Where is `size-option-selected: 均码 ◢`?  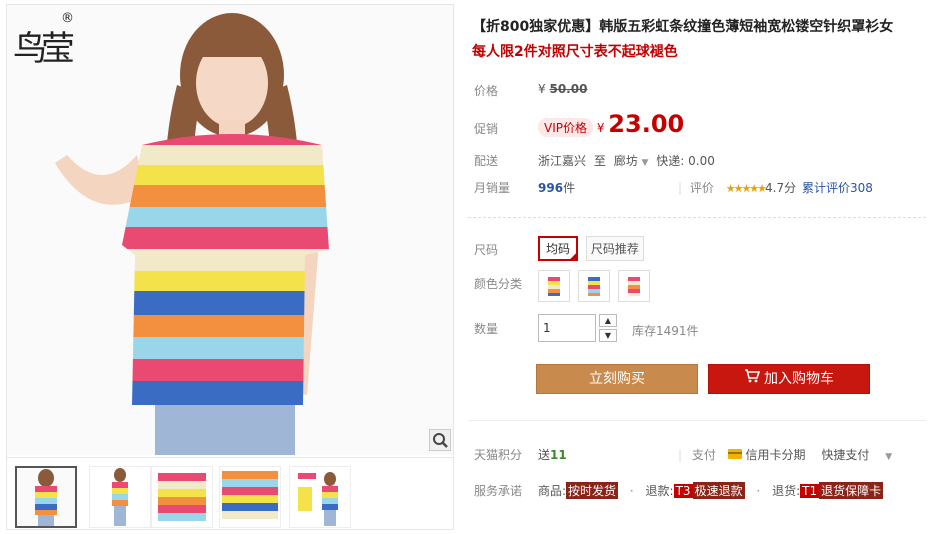
size-option-selected: 均码 ◢ is located at coordinates (558, 248).